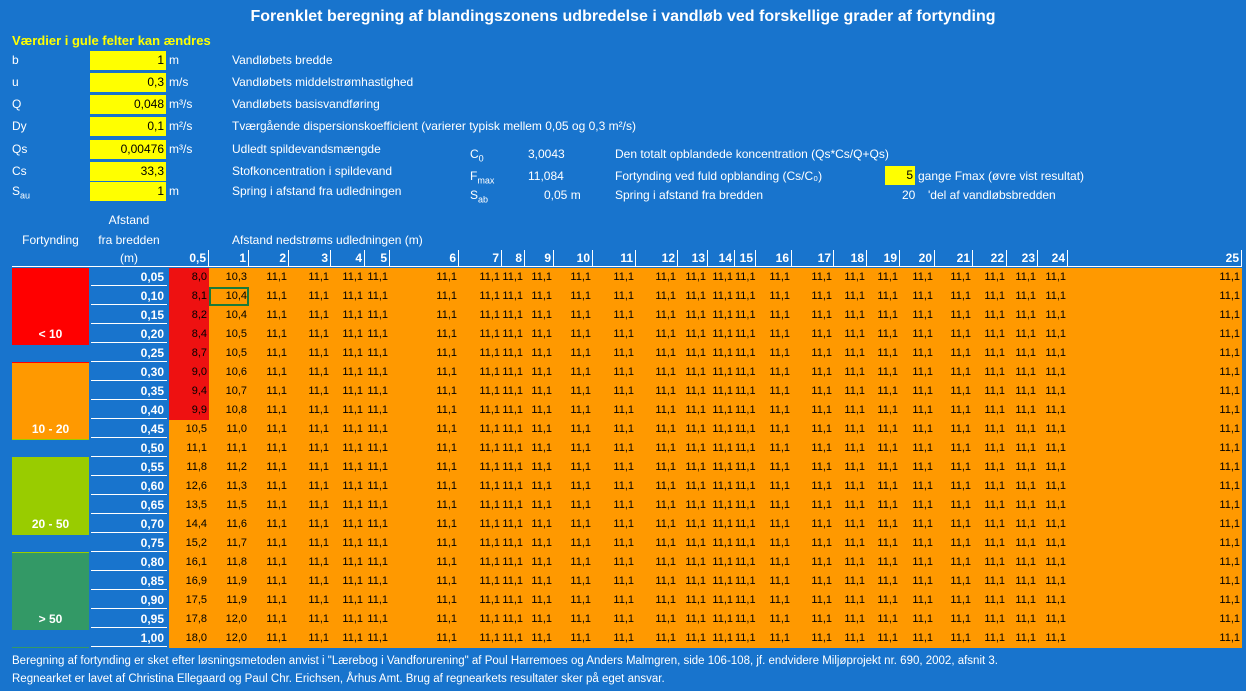  I want to click on result-cell: 10,5, so click(189, 429).